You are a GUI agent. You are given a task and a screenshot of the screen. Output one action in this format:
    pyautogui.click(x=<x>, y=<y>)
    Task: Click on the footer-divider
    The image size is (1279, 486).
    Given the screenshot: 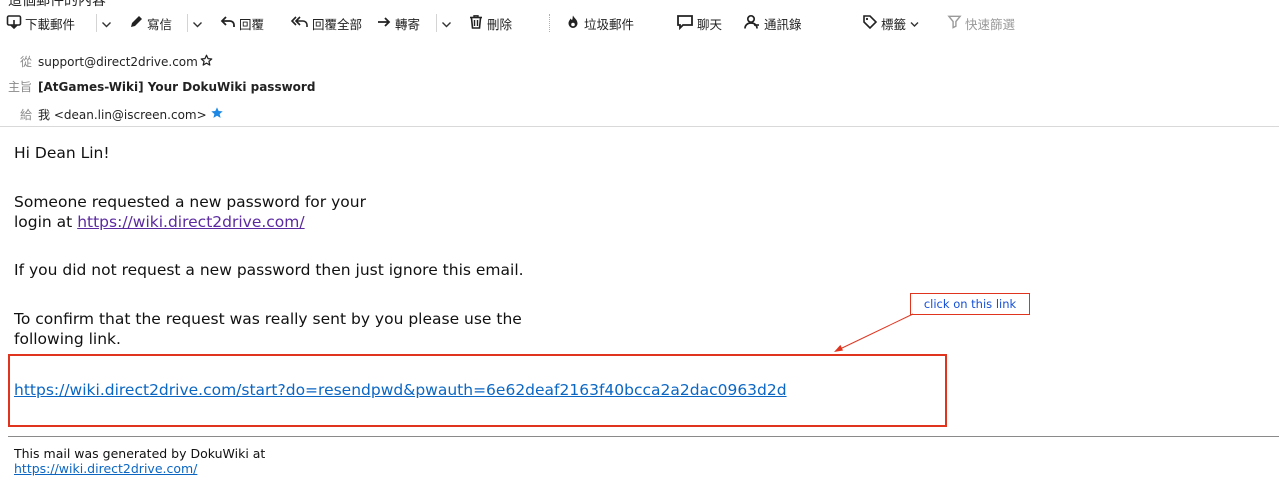 What is the action you would take?
    pyautogui.click(x=643, y=436)
    